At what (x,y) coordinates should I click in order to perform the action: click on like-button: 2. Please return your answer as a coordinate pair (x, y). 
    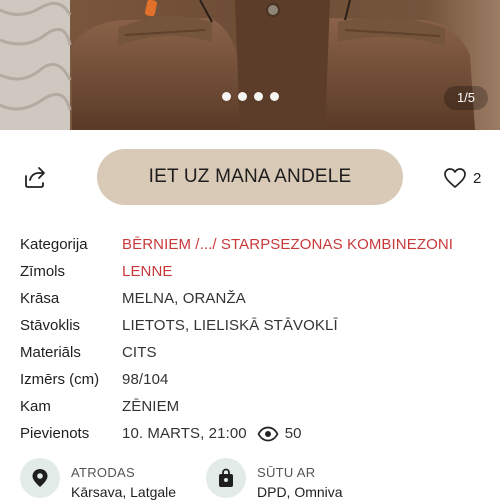
    Looking at the image, I should click on (462, 178).